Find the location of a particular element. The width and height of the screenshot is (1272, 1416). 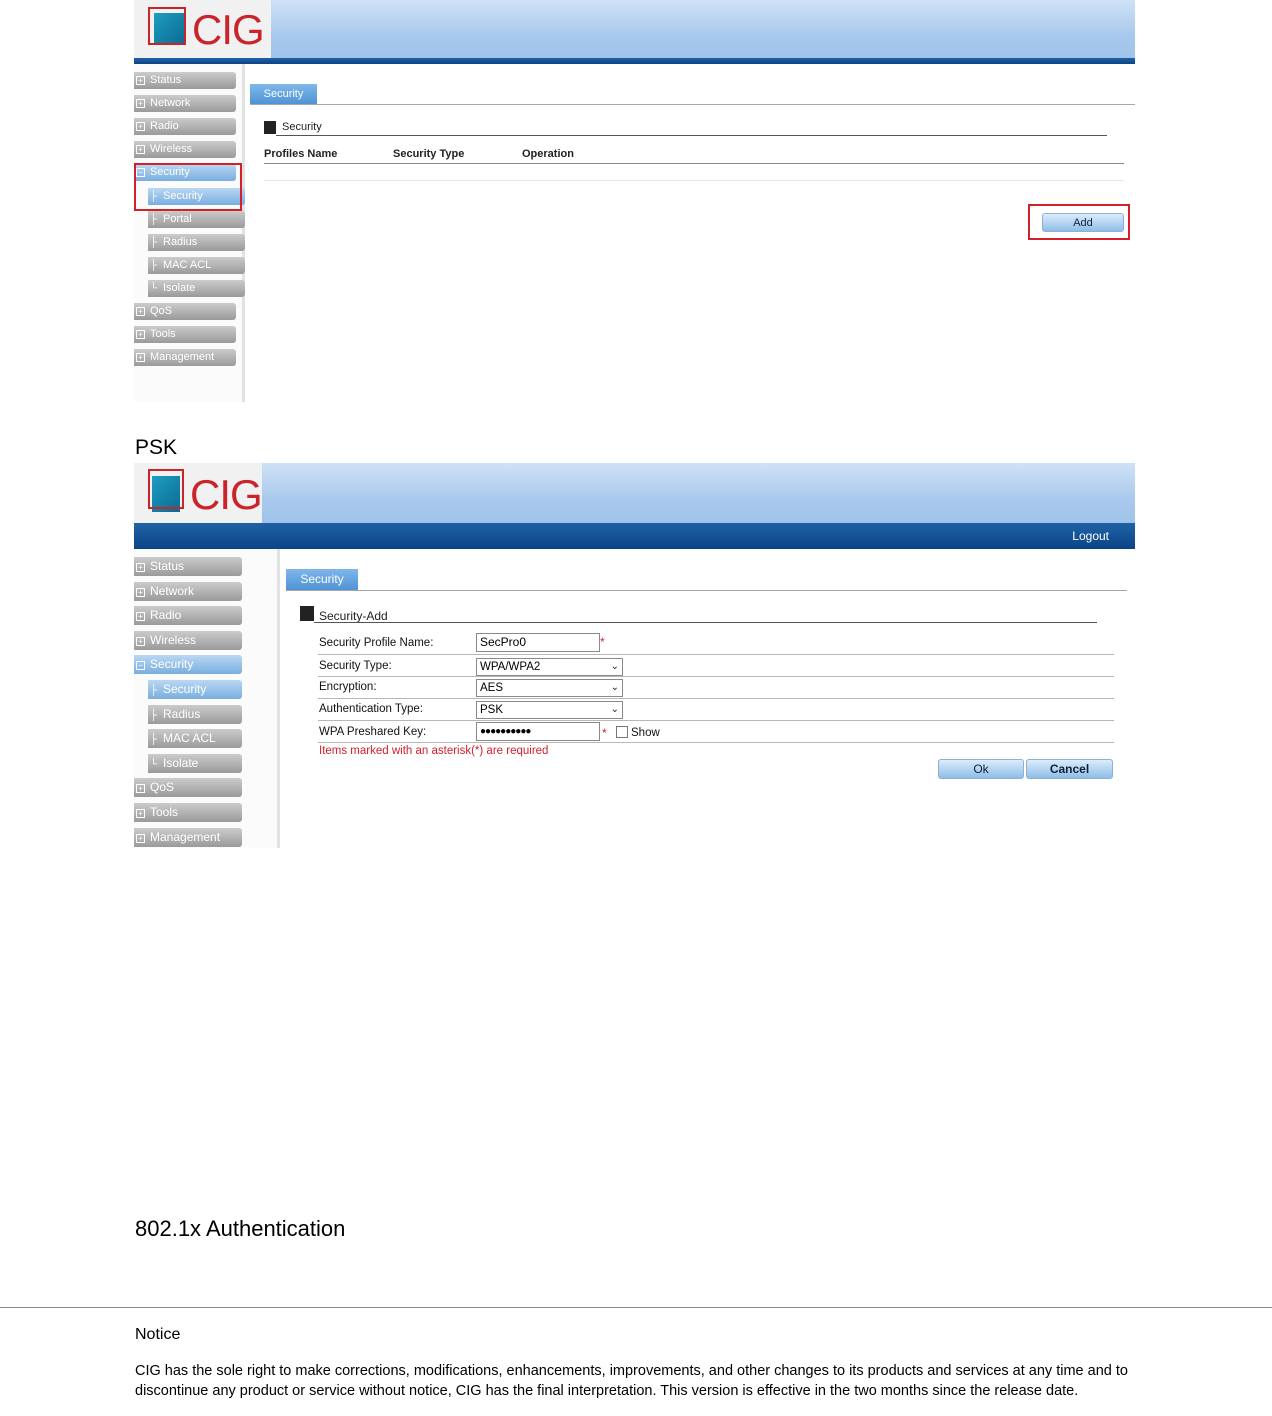

profile-name-label: Security Profile Name: is located at coordinates (376, 643).